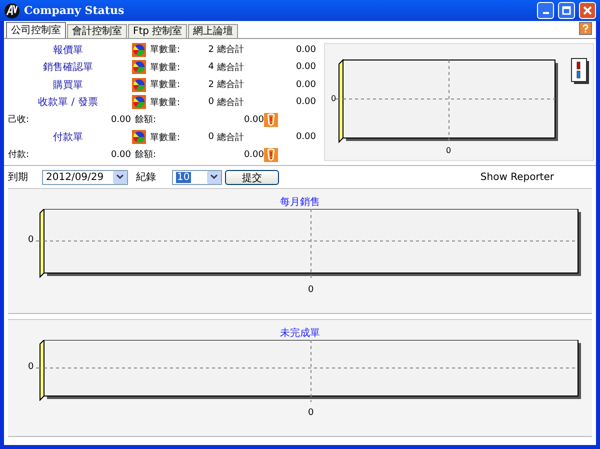  Describe the element at coordinates (146, 177) in the screenshot. I see `records-label: 紀錄` at that location.